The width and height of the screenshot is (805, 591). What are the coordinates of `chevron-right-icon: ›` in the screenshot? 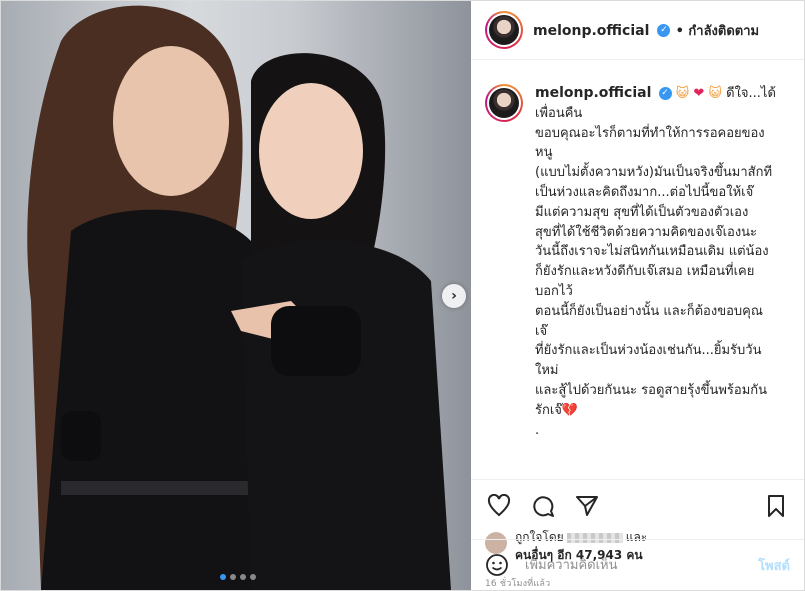 It's located at (454, 296).